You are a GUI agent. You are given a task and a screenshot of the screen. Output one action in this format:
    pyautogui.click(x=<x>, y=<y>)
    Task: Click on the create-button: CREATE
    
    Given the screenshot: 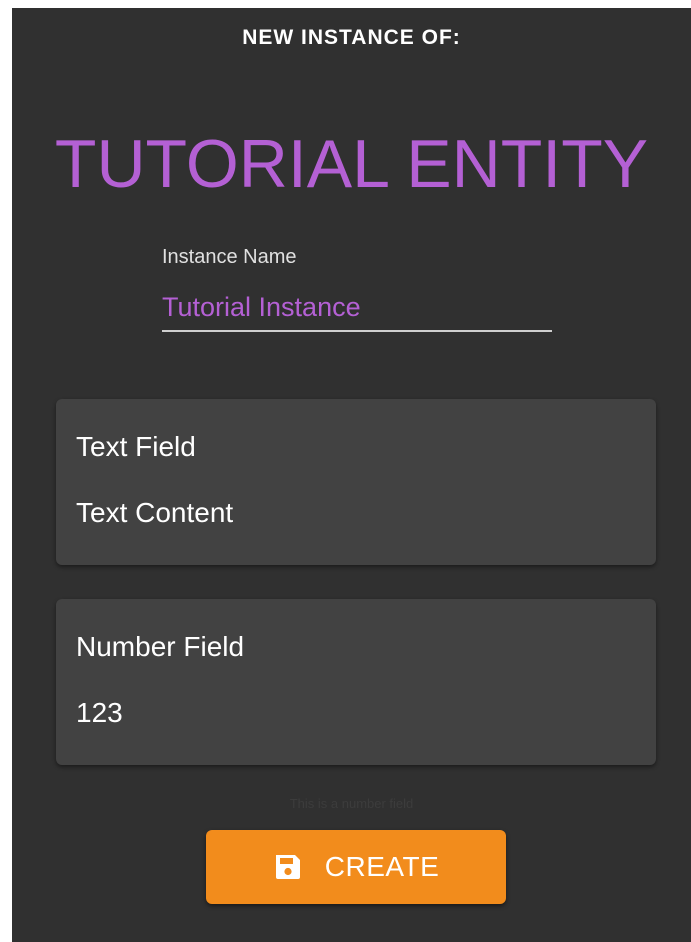 What is the action you would take?
    pyautogui.click(x=356, y=867)
    